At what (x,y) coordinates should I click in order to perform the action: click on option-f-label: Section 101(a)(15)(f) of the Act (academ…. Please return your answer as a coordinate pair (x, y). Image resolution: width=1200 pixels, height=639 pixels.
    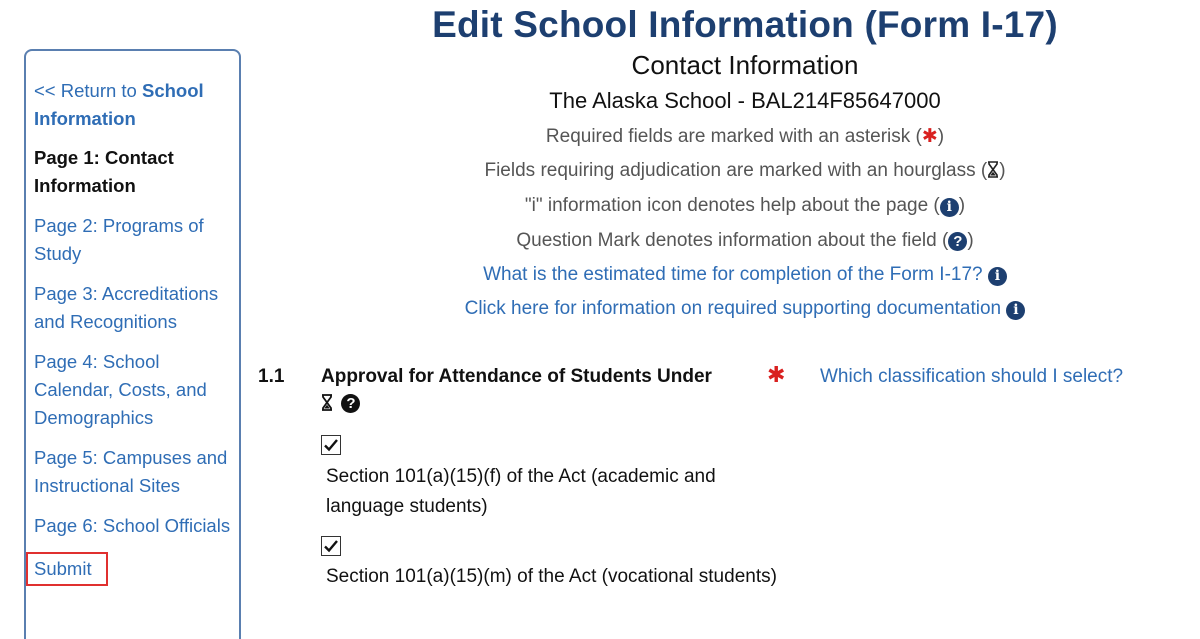
    Looking at the image, I should click on (521, 491).